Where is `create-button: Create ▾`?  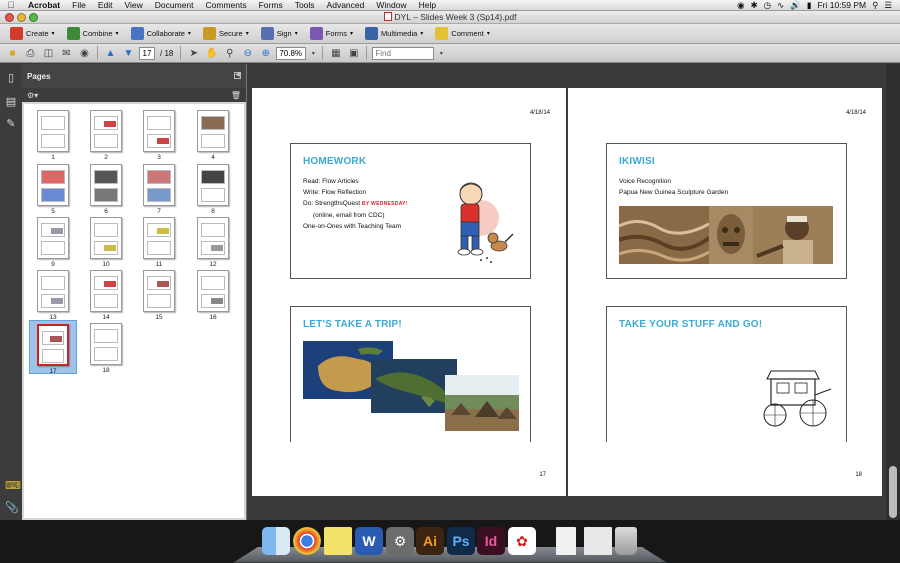
create-button: Create ▾ is located at coordinates (32, 34).